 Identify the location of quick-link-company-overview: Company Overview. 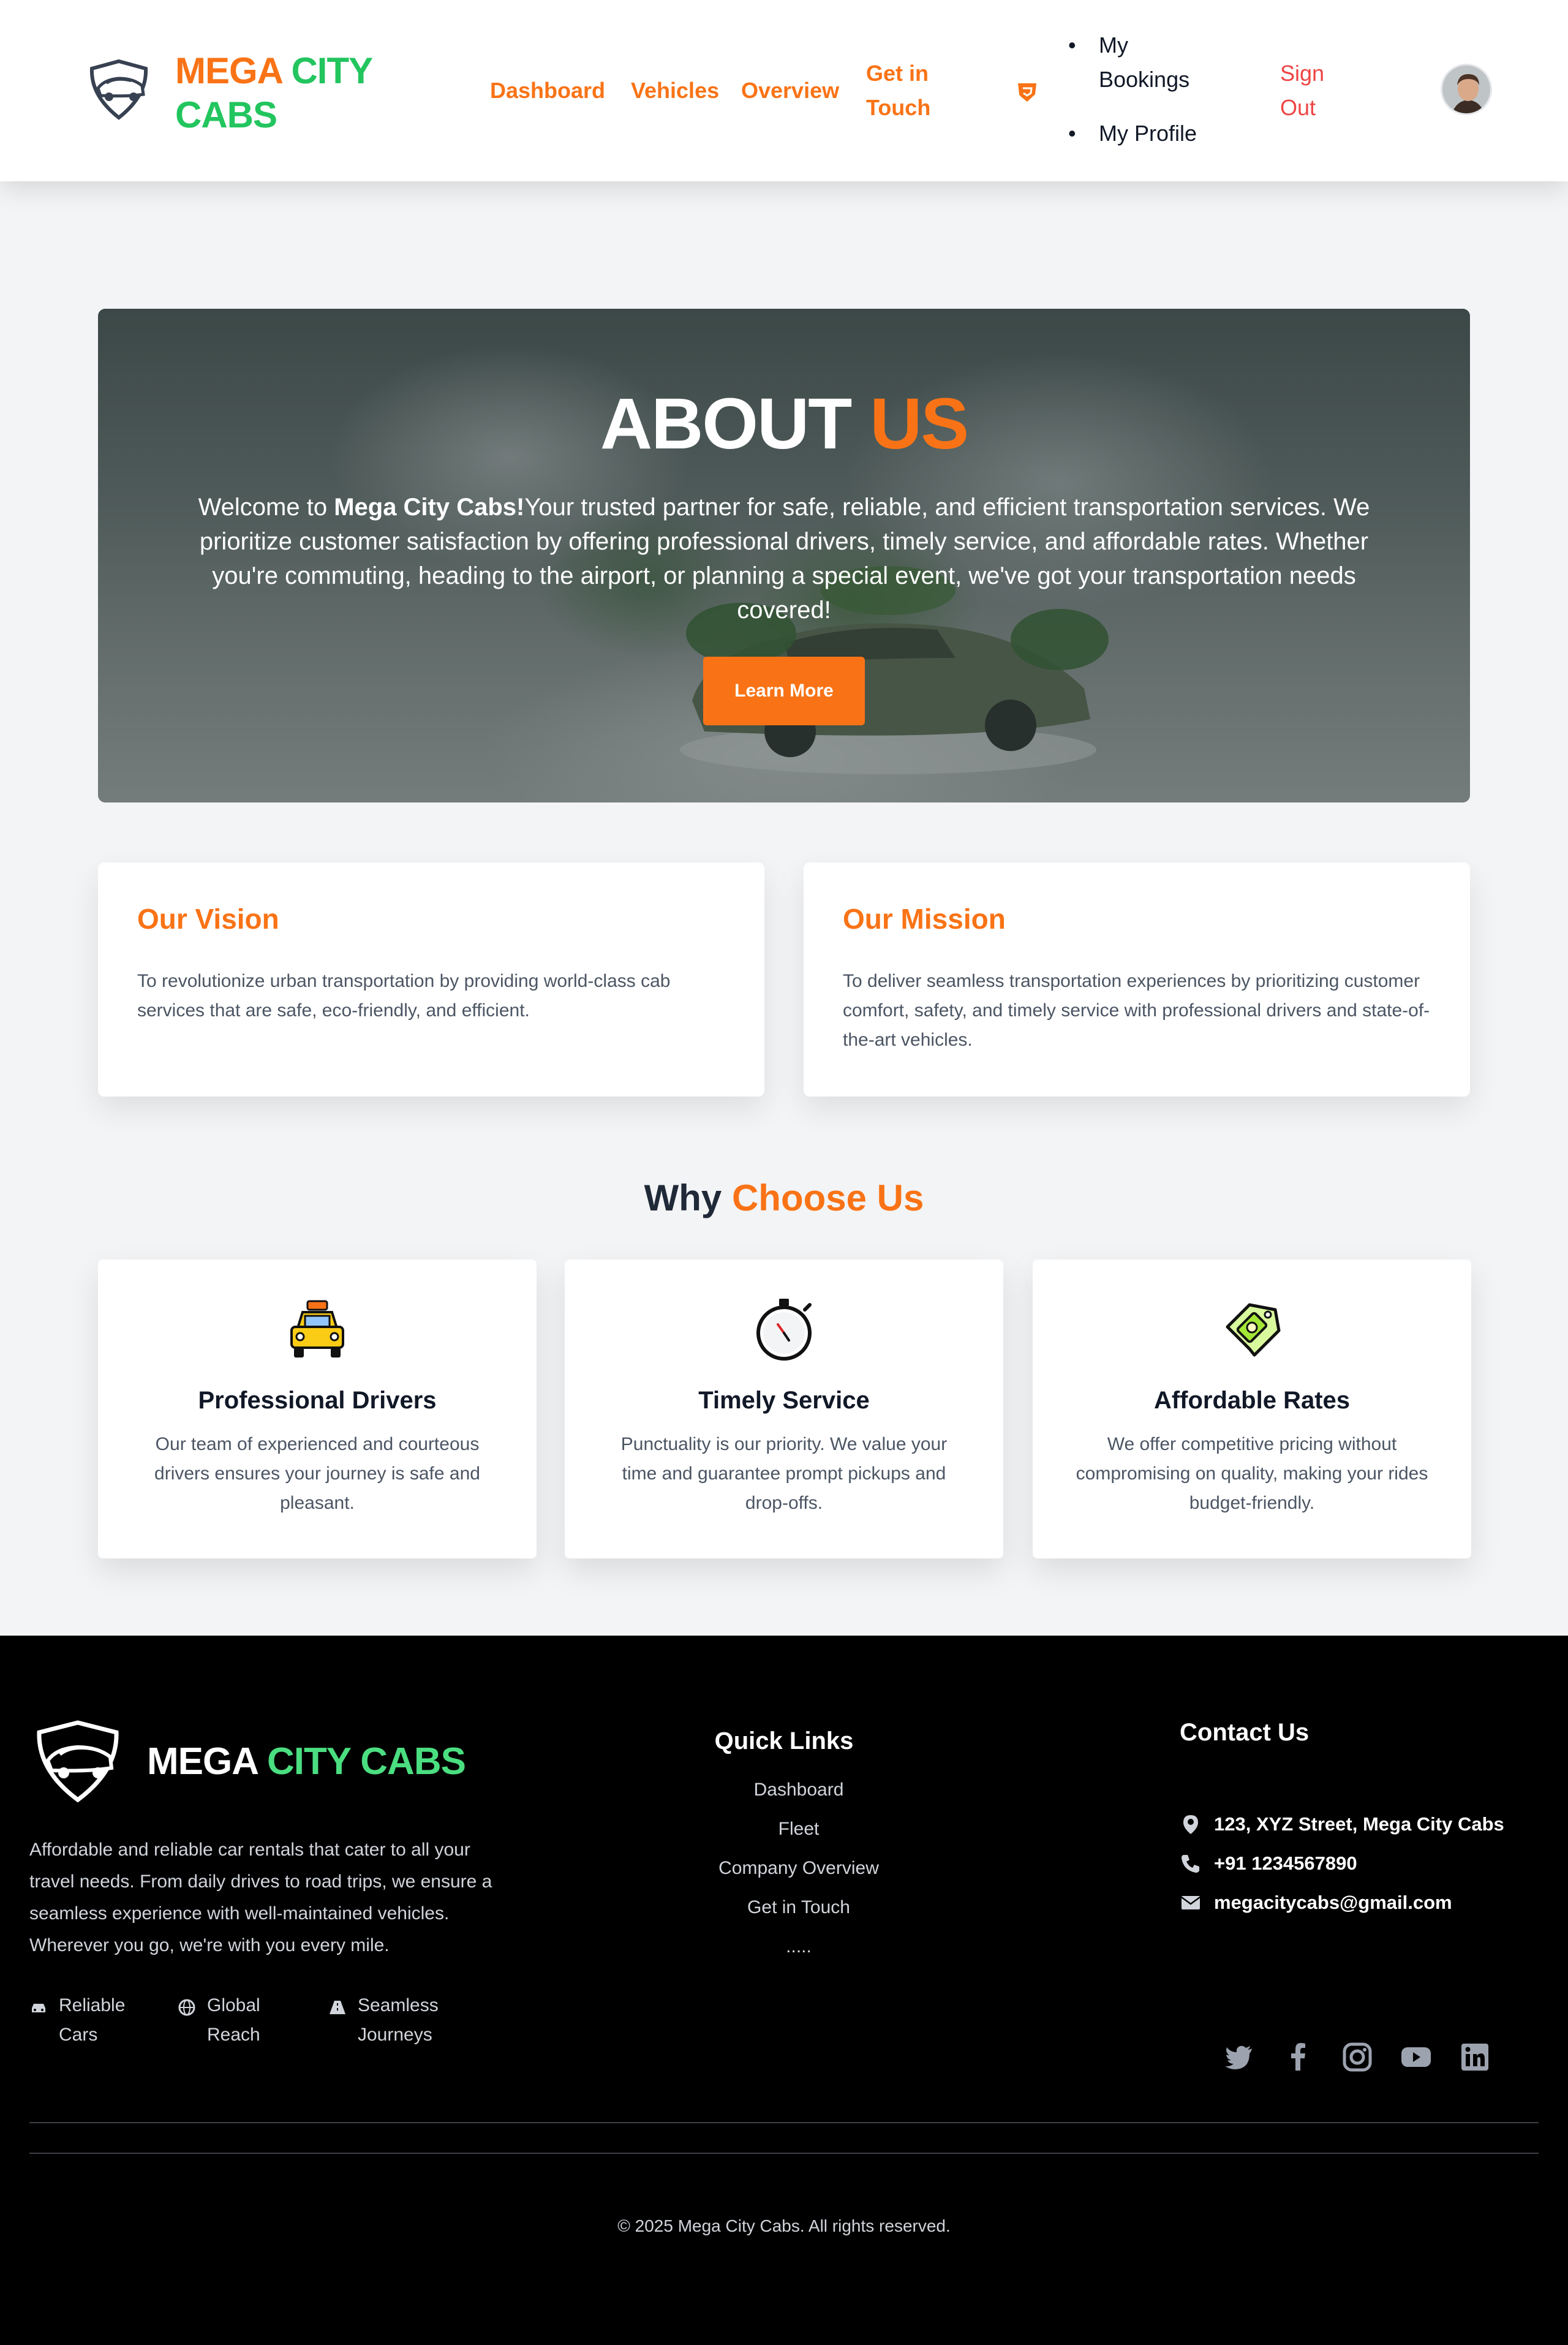
(799, 1869).